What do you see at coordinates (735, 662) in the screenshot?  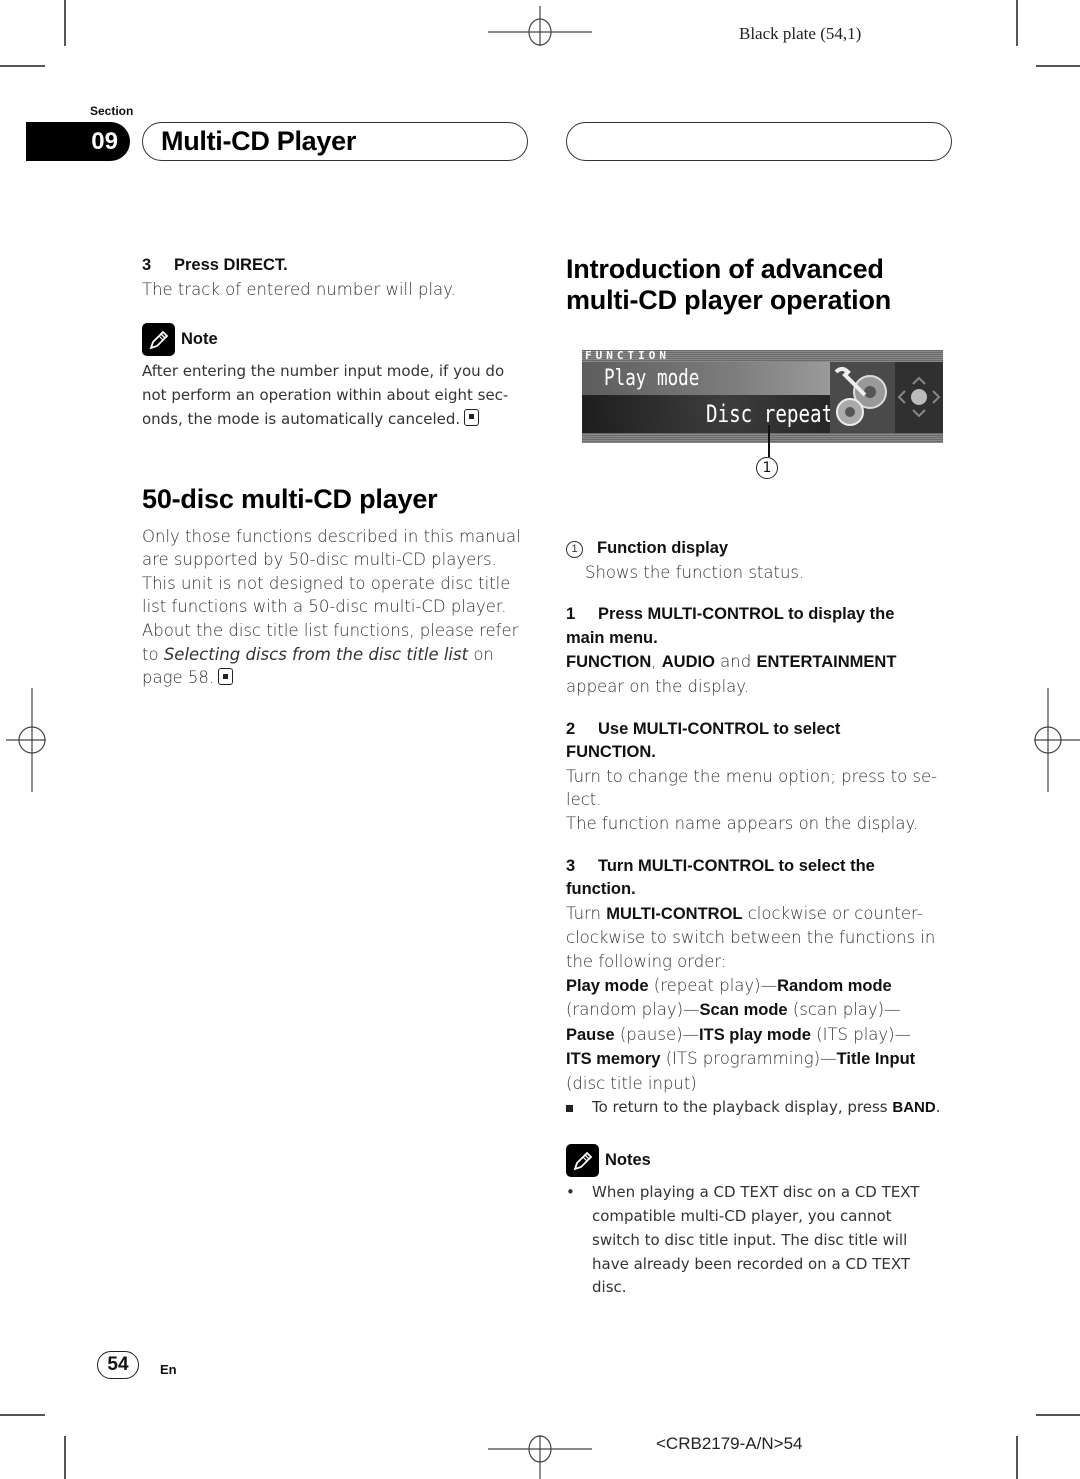 I see `sep: and` at bounding box center [735, 662].